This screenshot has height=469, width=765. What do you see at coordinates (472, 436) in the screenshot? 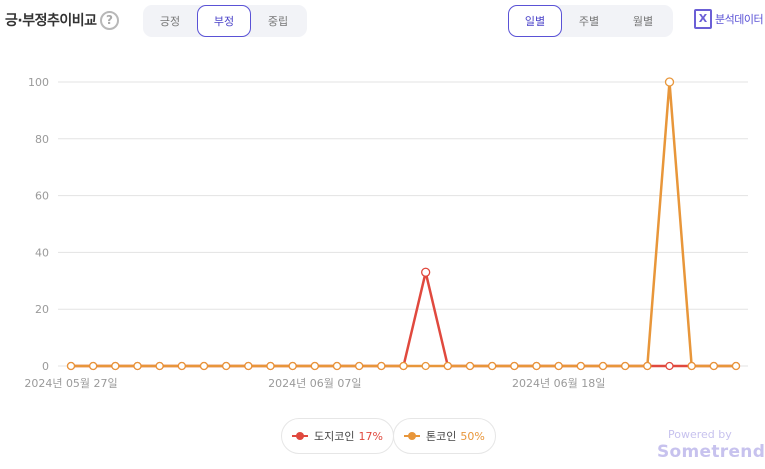
I see `legend-percent-ton: 50%` at bounding box center [472, 436].